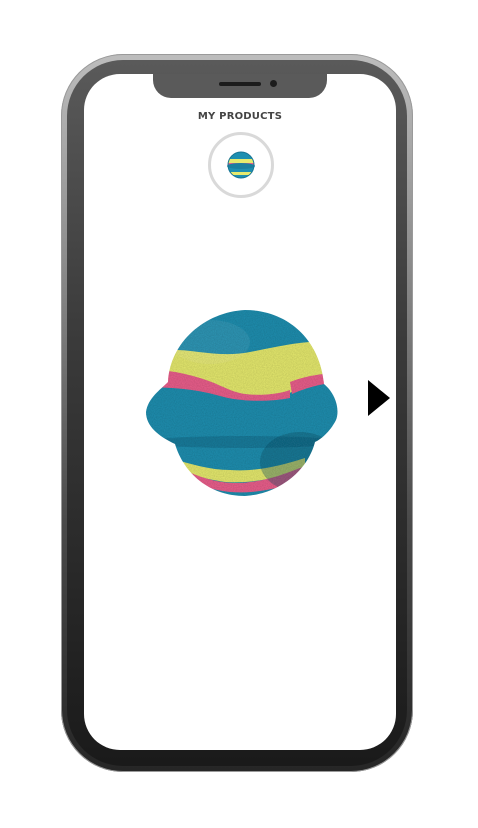 The image size is (478, 828). I want to click on bath-bomb-image, so click(242, 403).